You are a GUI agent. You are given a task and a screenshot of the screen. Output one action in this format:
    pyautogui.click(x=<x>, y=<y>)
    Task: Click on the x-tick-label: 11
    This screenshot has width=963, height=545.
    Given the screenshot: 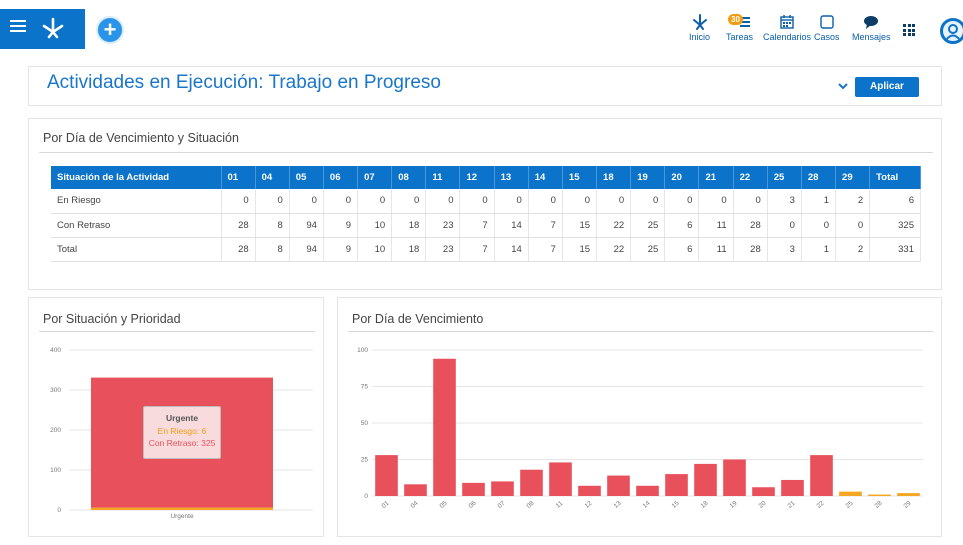 What is the action you would take?
    pyautogui.click(x=560, y=505)
    